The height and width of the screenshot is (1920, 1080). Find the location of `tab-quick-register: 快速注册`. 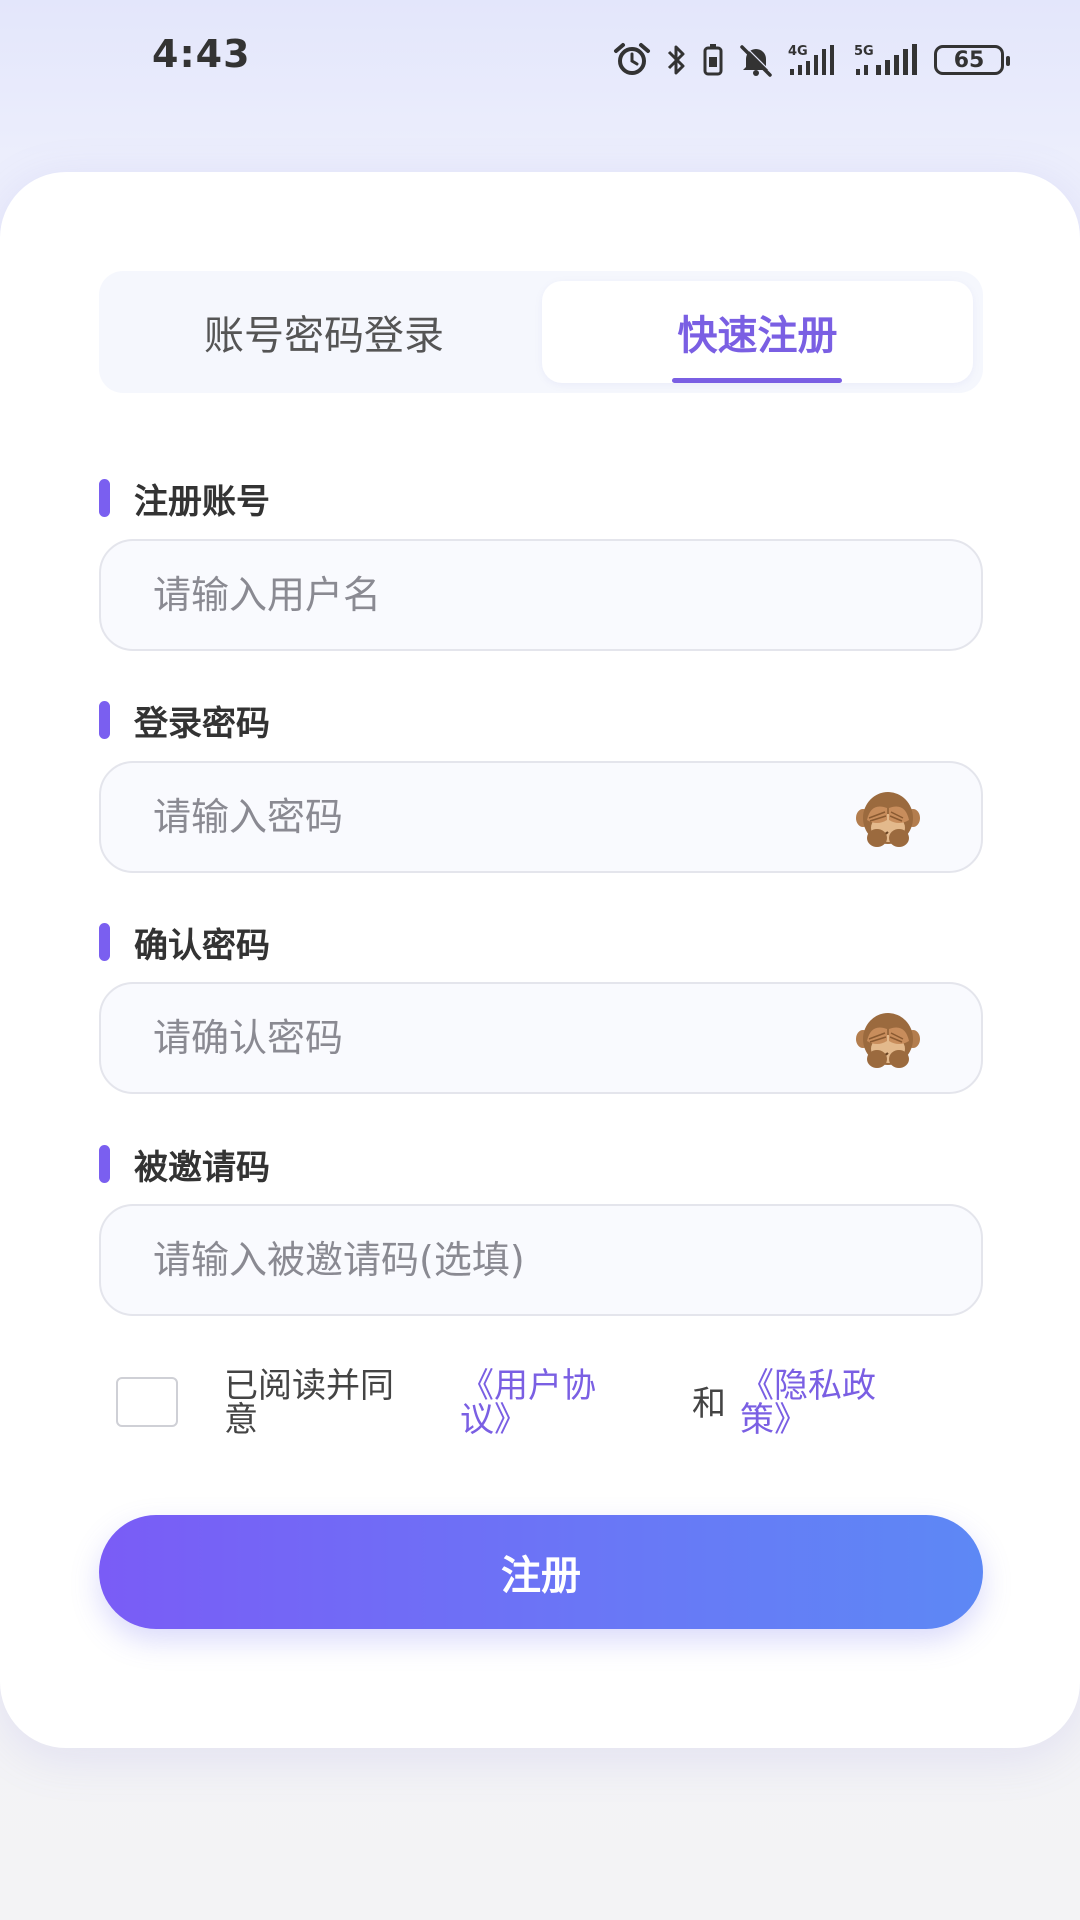

tab-quick-register: 快速注册 is located at coordinates (757, 332).